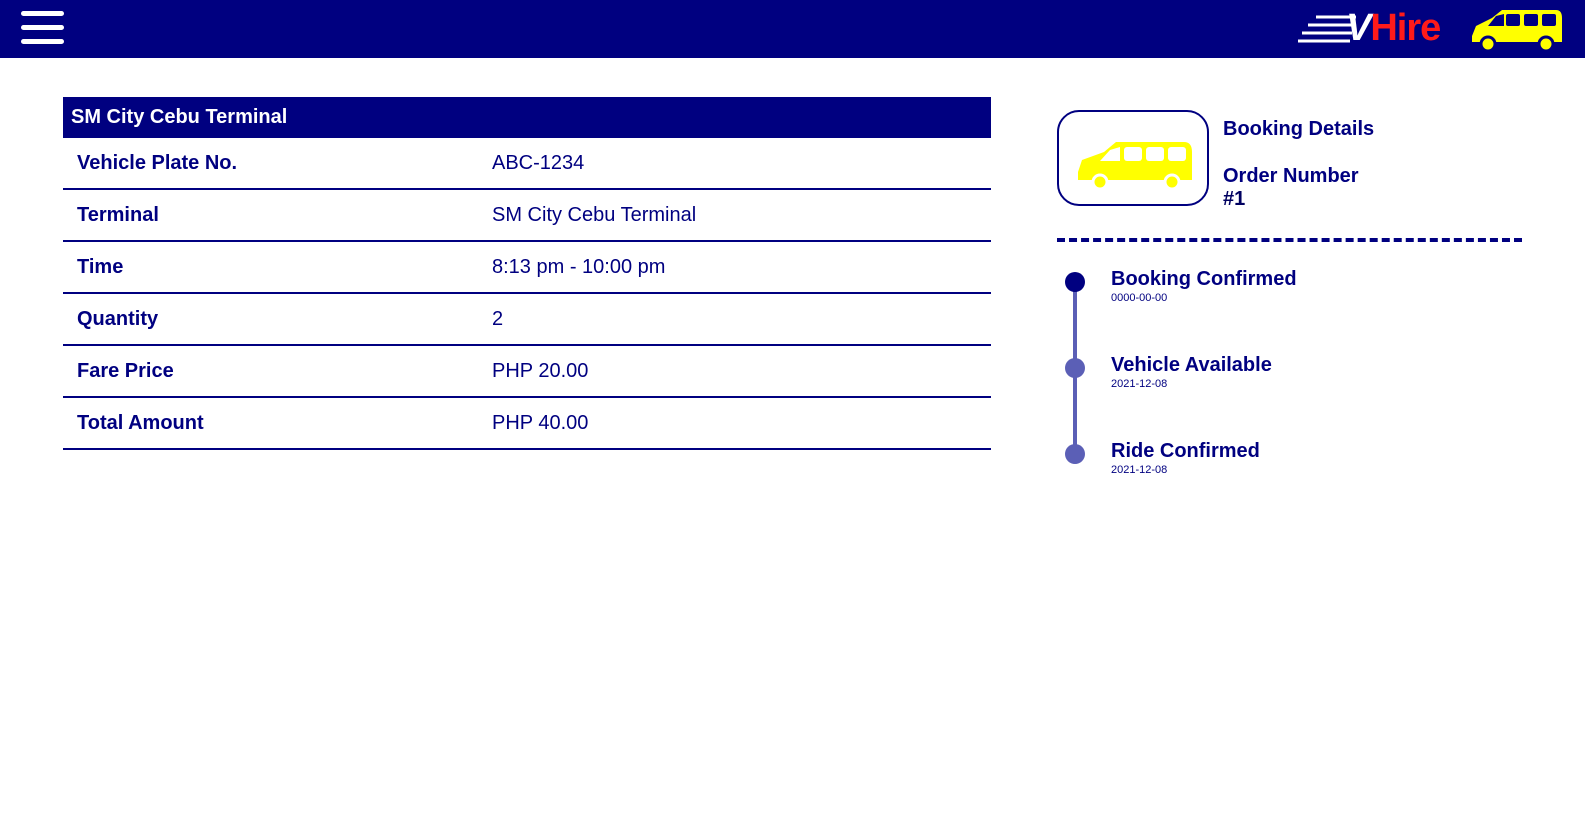 This screenshot has height=826, width=1585. Describe the element at coordinates (118, 319) in the screenshot. I see `detail-label: Quantity` at that location.